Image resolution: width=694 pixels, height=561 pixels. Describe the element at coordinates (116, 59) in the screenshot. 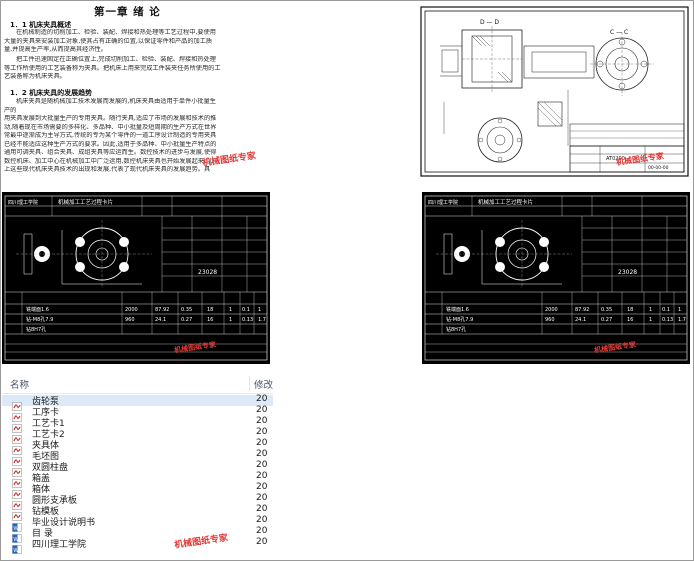

I see `text-line: 把工件迅速固定在正确位置上,完成切削加工、检验、装配、焊接和热处理` at that location.